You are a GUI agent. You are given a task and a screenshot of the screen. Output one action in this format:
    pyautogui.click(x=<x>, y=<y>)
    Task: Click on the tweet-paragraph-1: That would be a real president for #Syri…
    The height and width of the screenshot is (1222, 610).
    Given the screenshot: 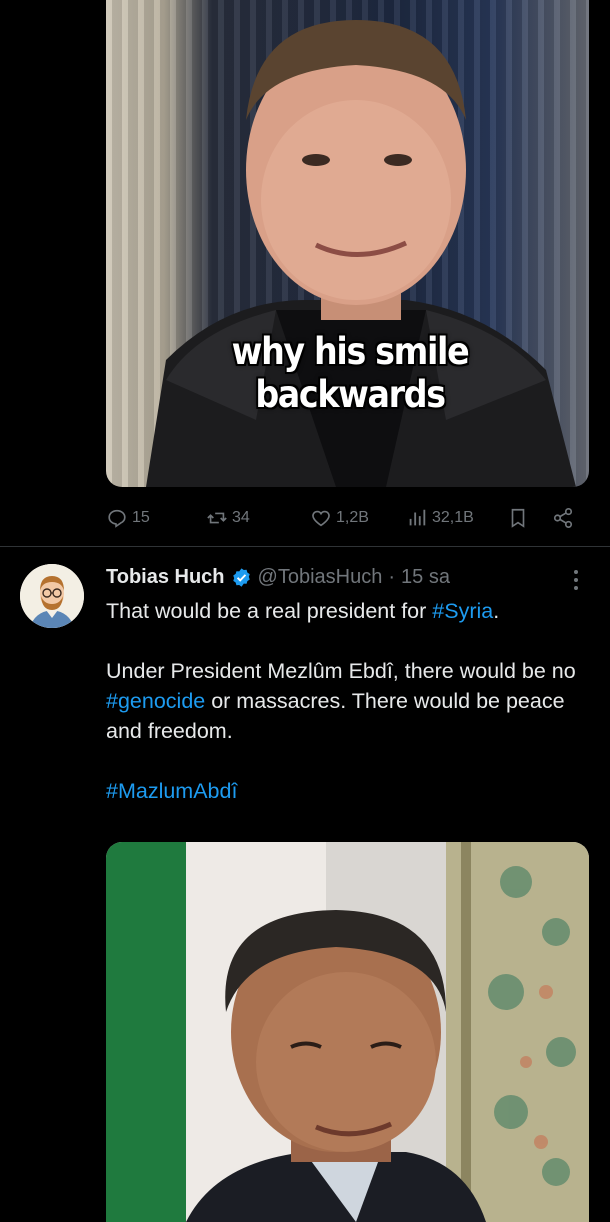 What is the action you would take?
    pyautogui.click(x=351, y=611)
    